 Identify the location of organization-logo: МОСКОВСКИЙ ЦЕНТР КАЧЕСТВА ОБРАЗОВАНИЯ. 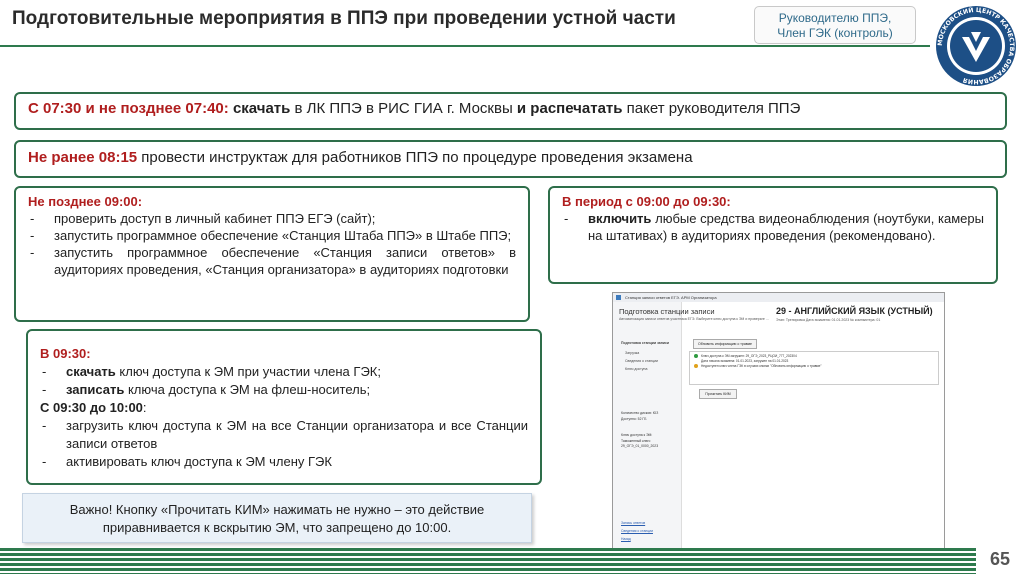
(976, 46).